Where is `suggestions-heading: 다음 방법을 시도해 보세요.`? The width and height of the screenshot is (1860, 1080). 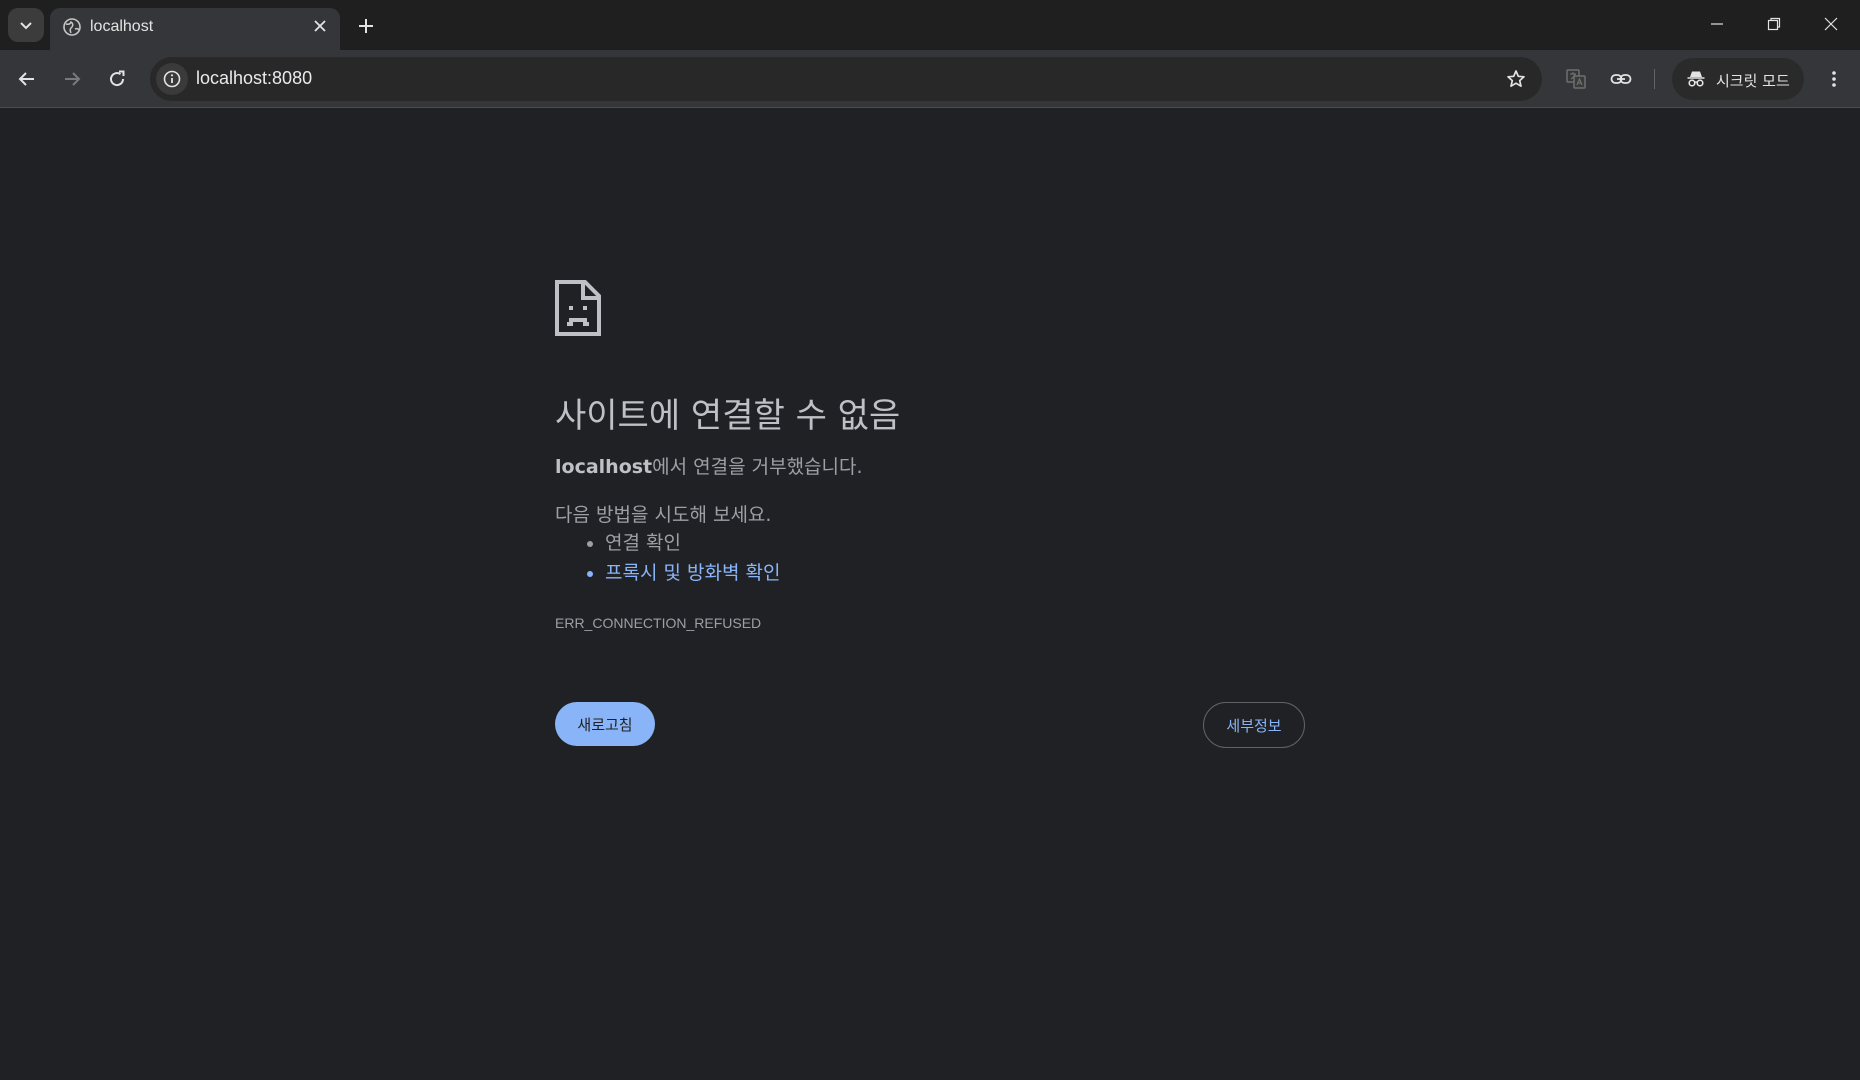 suggestions-heading: 다음 방법을 시도해 보세요. is located at coordinates (663, 515).